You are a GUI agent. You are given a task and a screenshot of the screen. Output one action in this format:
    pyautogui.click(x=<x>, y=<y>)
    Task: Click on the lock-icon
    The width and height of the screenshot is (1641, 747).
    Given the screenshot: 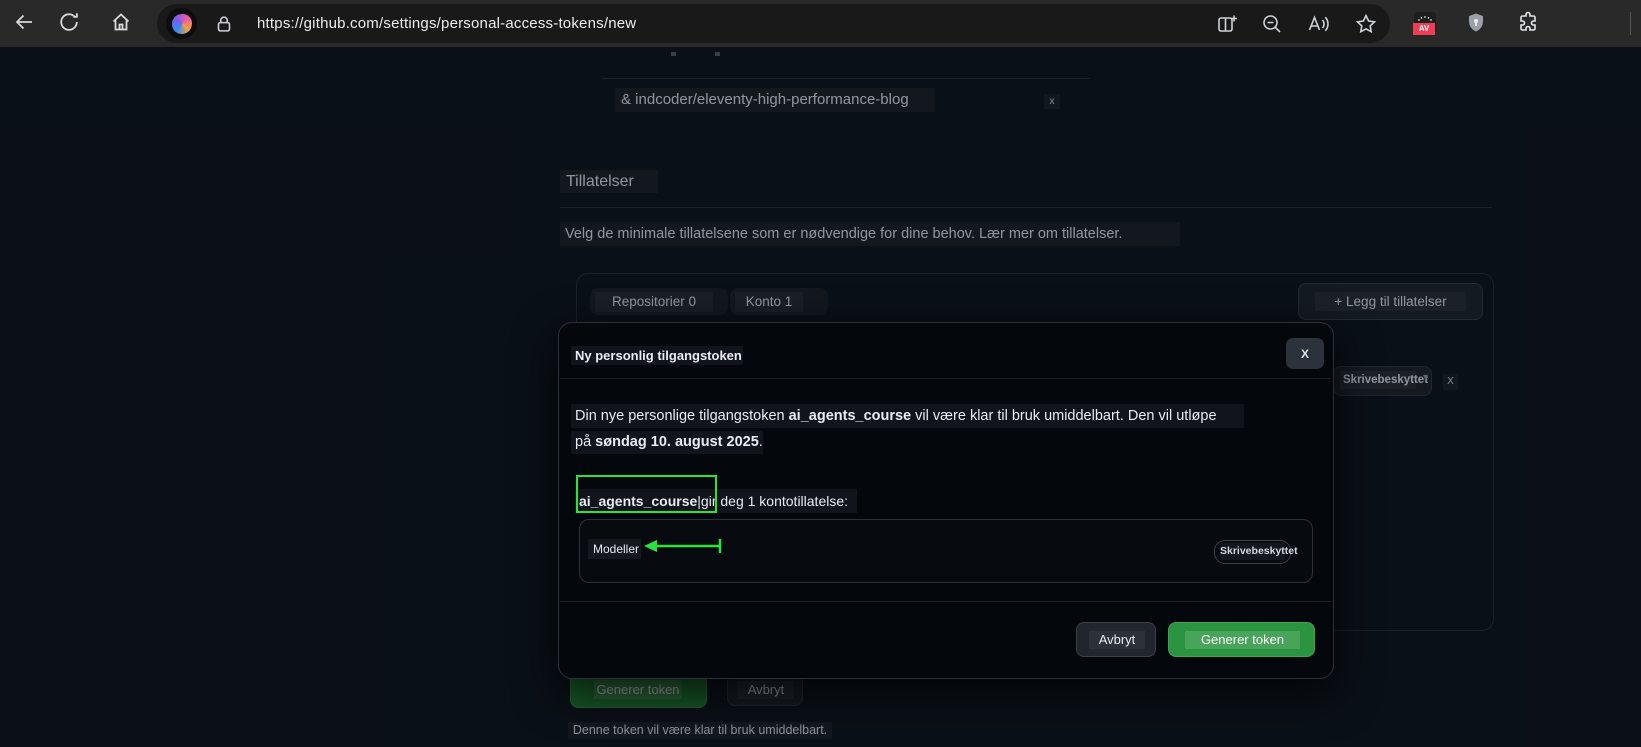 What is the action you would take?
    pyautogui.click(x=224, y=24)
    